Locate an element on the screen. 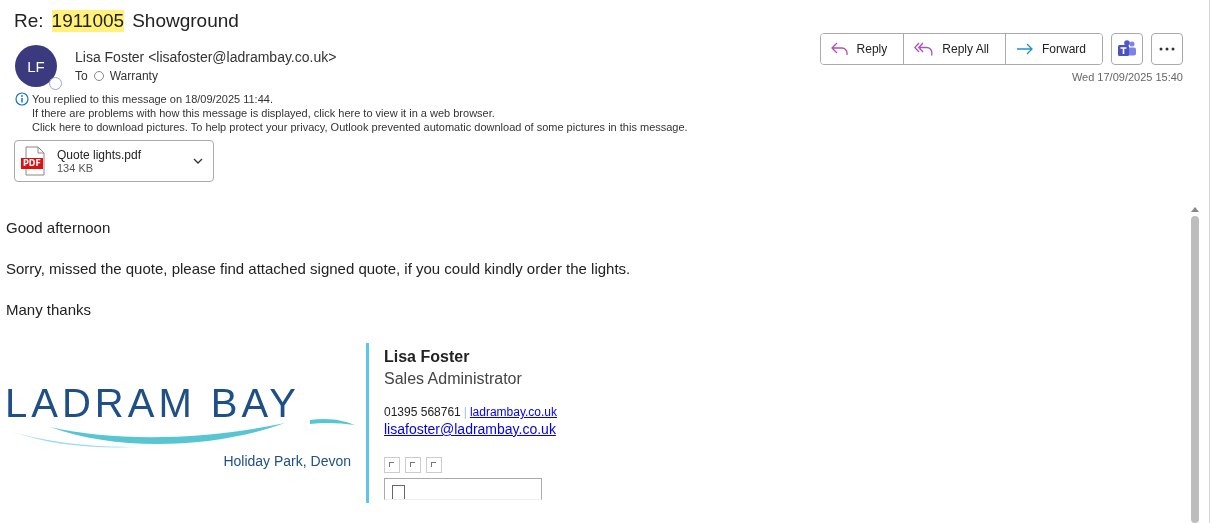 The width and height of the screenshot is (1219, 523). logo-tagline: Holiday Park, Devon is located at coordinates (287, 461).